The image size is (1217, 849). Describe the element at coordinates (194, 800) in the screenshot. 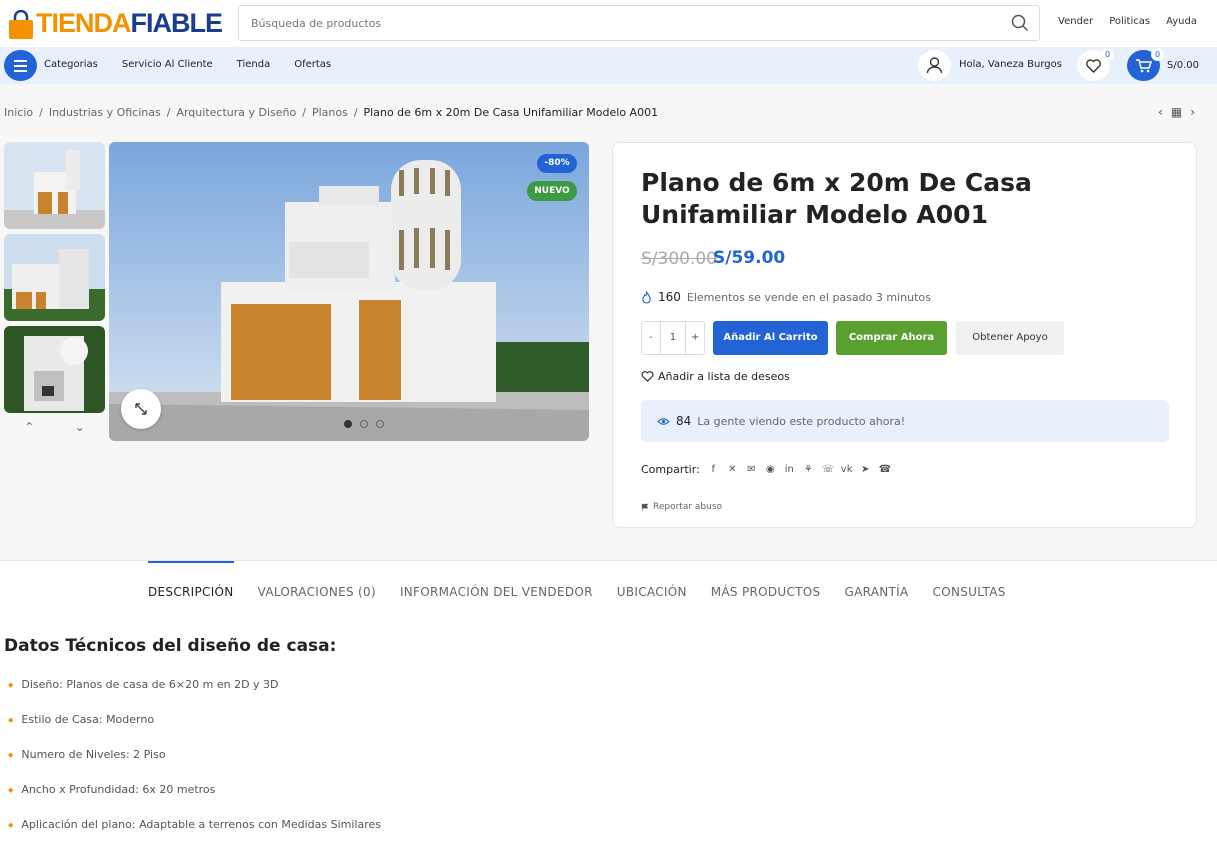

I see `list-item: Ancho x Profundidad: 6x 20 metros` at that location.